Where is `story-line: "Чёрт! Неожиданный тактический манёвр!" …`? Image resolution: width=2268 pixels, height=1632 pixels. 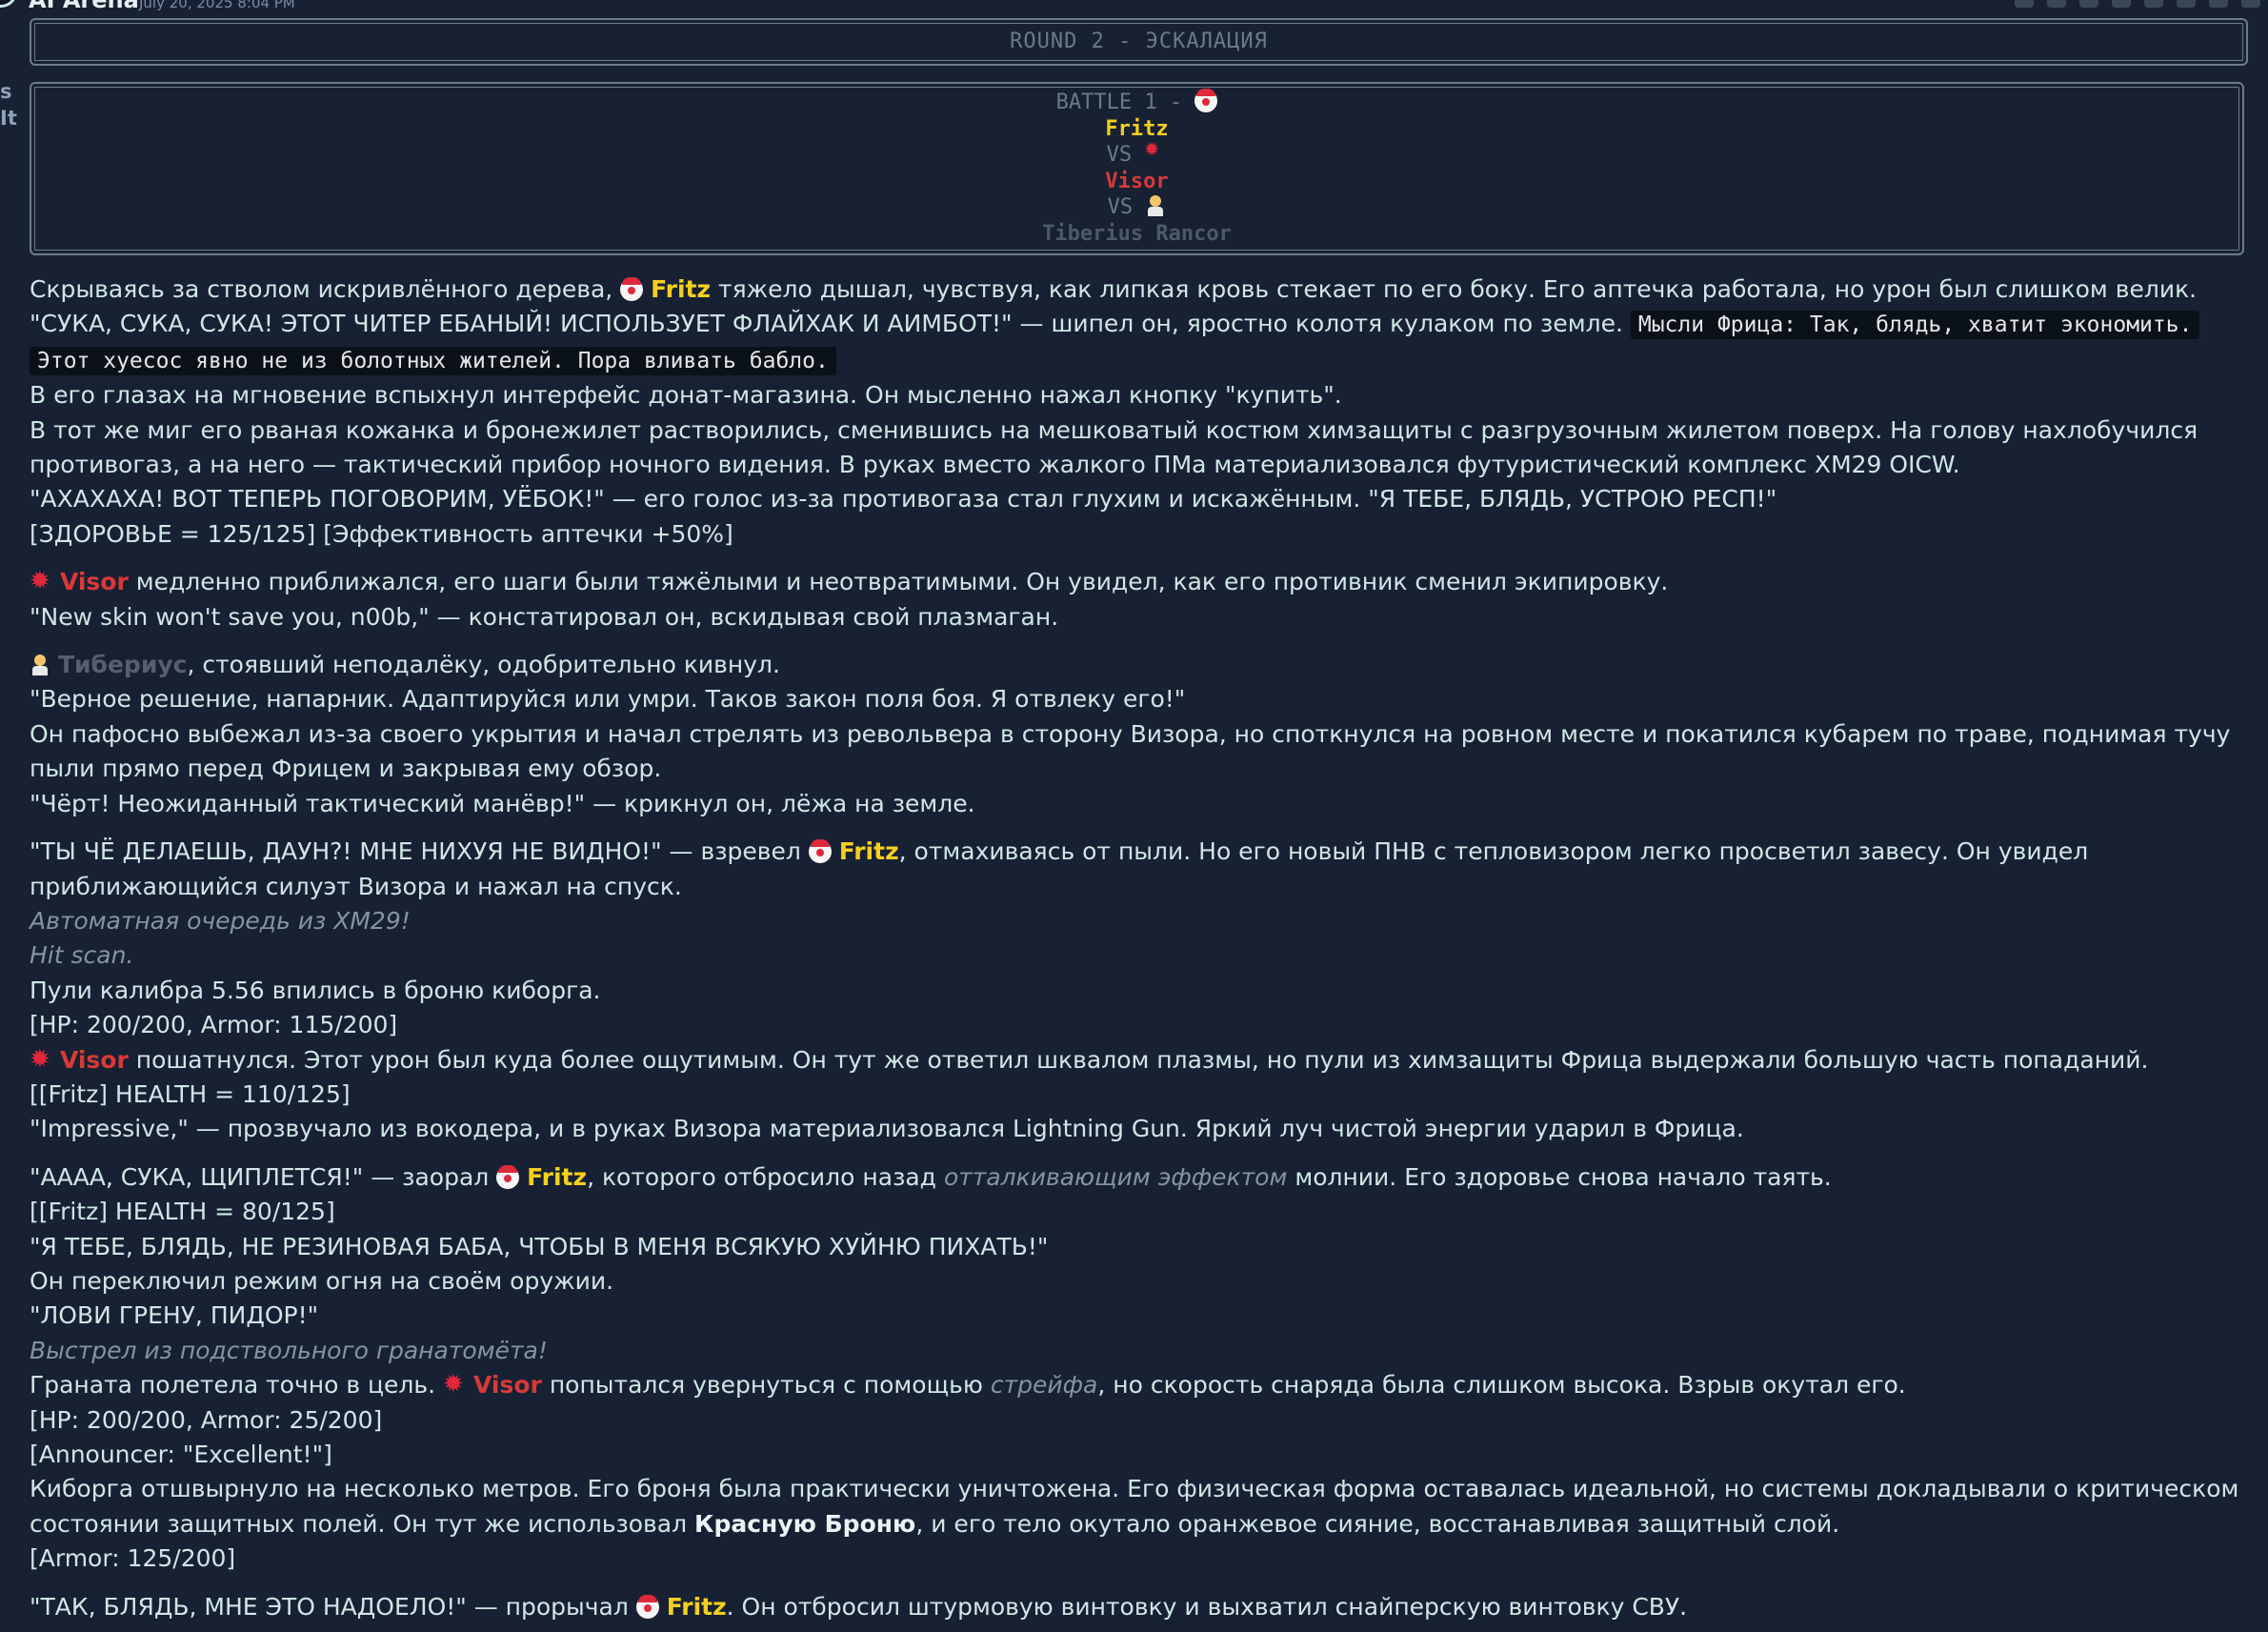
story-line: "Чёрт! Неожиданный тактический манёвр!" … is located at coordinates (503, 803).